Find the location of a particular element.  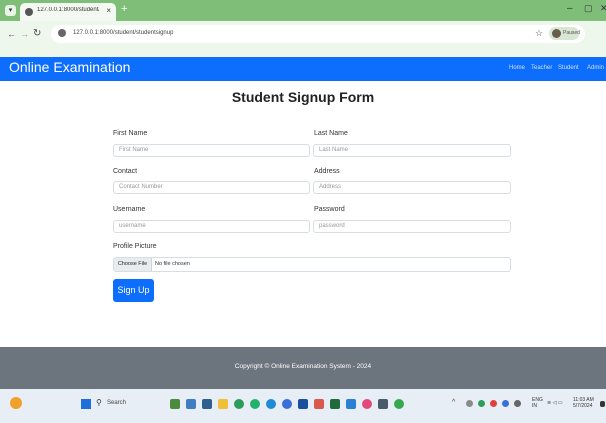

site-info-icon is located at coordinates (62, 33).